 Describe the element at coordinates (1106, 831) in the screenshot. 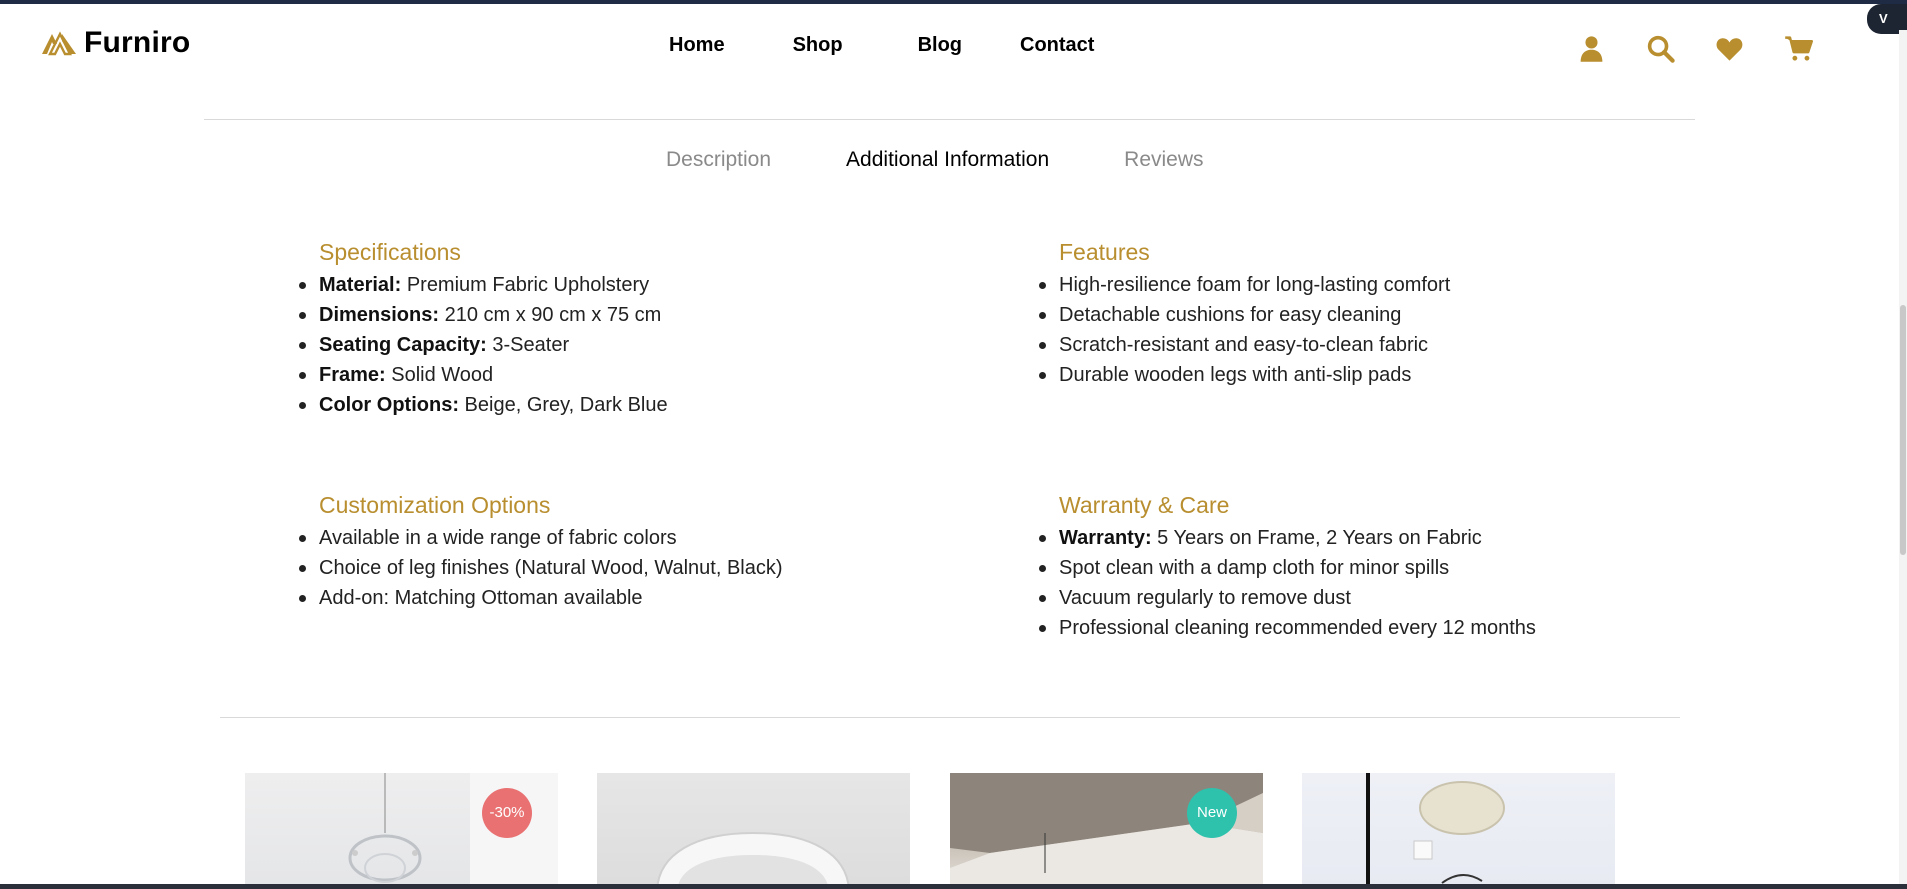

I see `product-card: New` at that location.